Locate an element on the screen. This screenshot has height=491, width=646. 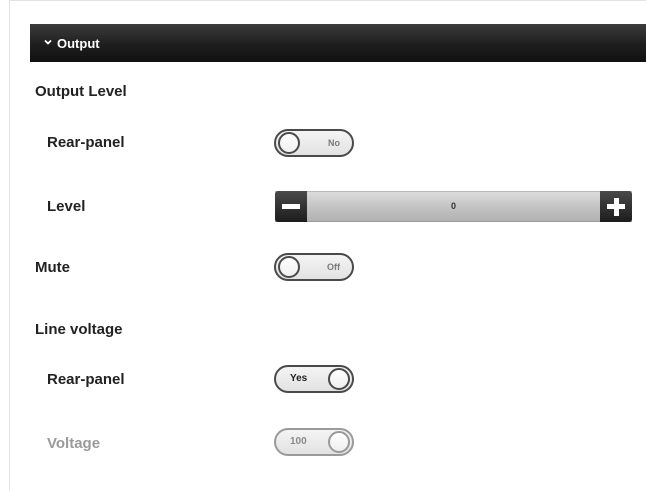
output-rear-panel-label: Rear-panel is located at coordinates (86, 142).